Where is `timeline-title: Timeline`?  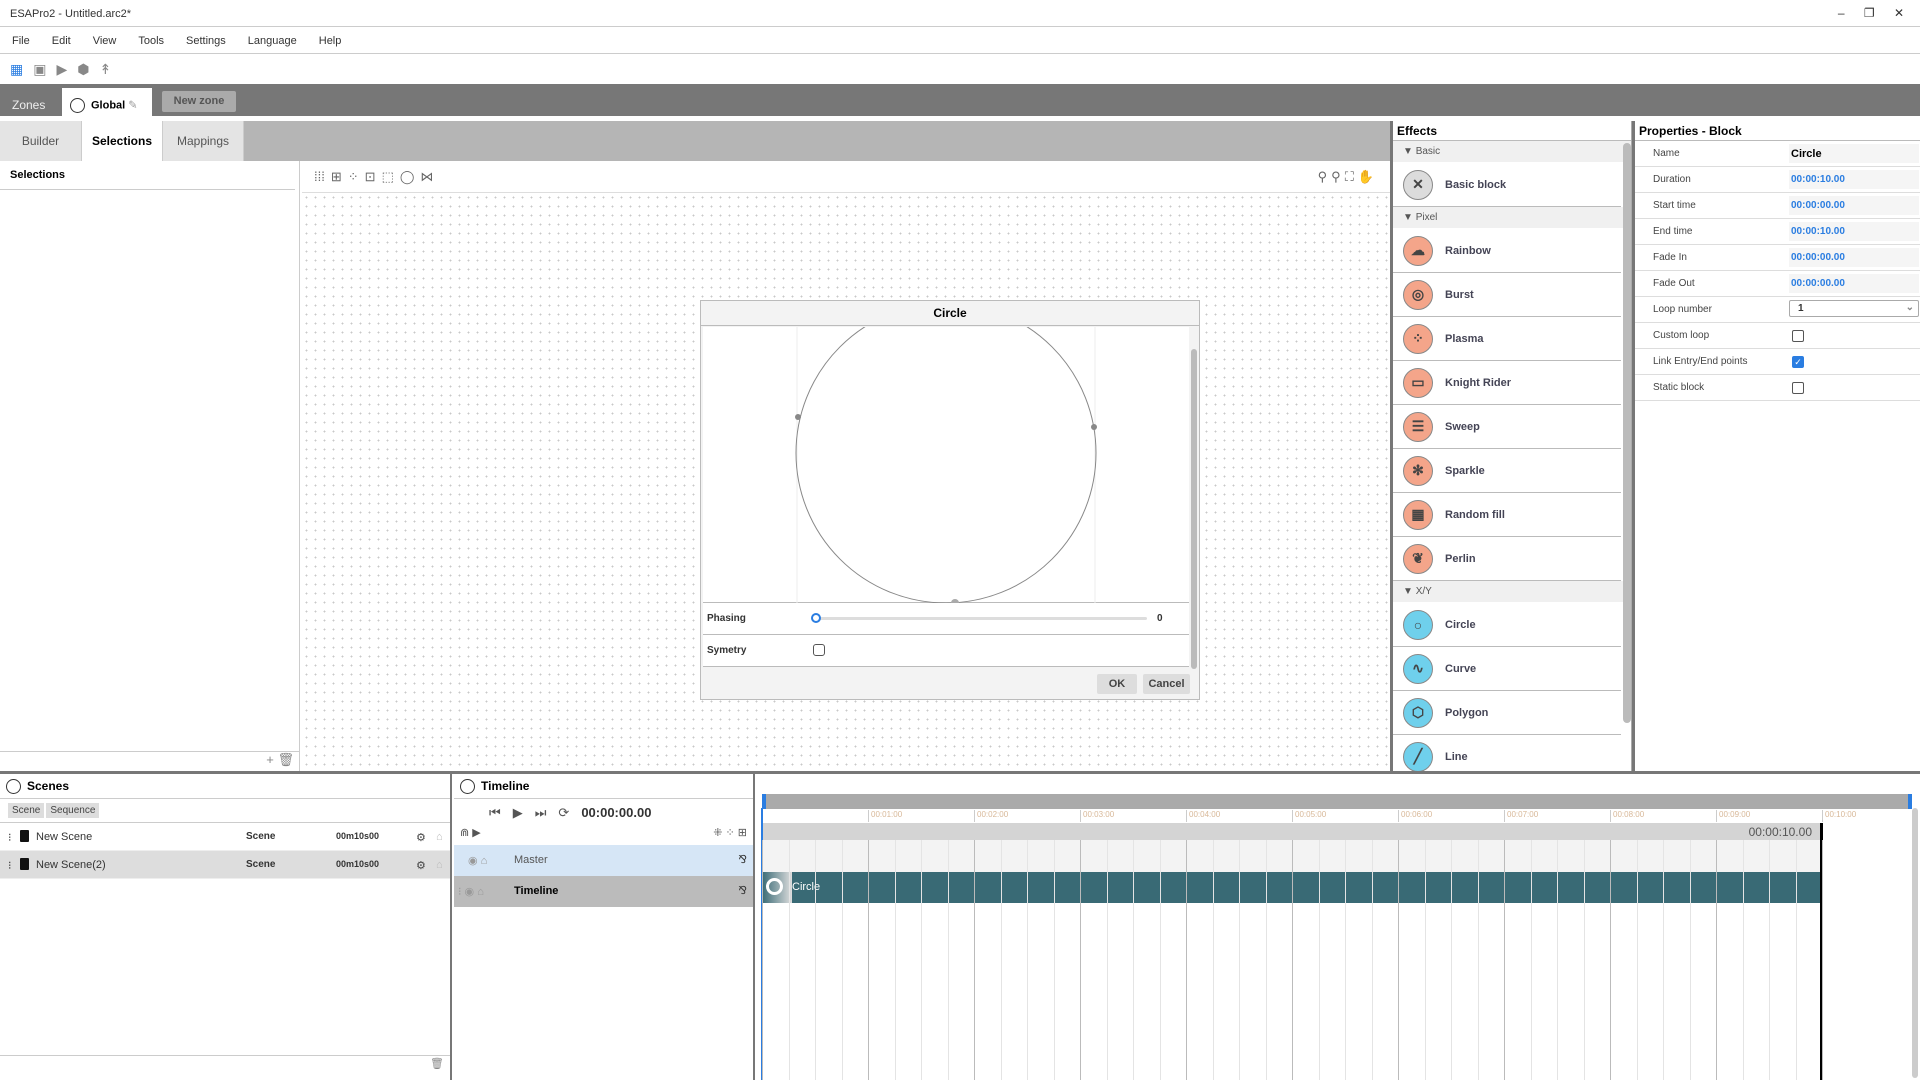
timeline-title: Timeline is located at coordinates (505, 786).